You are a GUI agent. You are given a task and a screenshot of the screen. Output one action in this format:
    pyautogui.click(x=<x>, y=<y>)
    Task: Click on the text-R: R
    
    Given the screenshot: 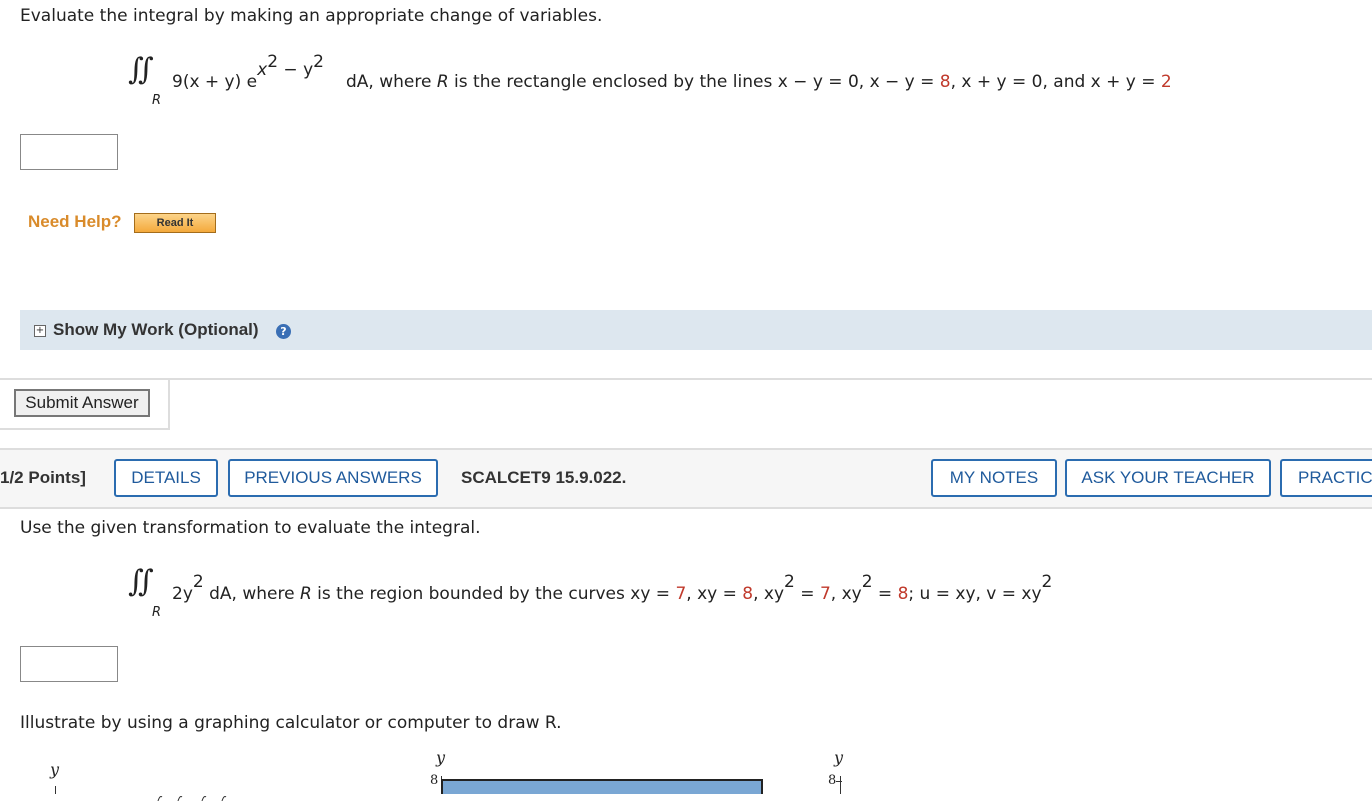 What is the action you would take?
    pyautogui.click(x=442, y=82)
    